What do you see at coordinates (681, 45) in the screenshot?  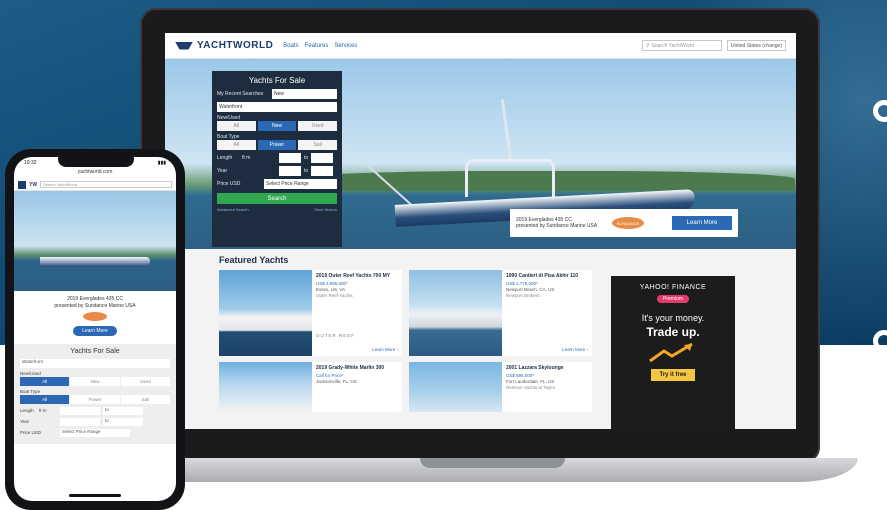 I see `site-search-input: ⚲ Search YachtWorld` at bounding box center [681, 45].